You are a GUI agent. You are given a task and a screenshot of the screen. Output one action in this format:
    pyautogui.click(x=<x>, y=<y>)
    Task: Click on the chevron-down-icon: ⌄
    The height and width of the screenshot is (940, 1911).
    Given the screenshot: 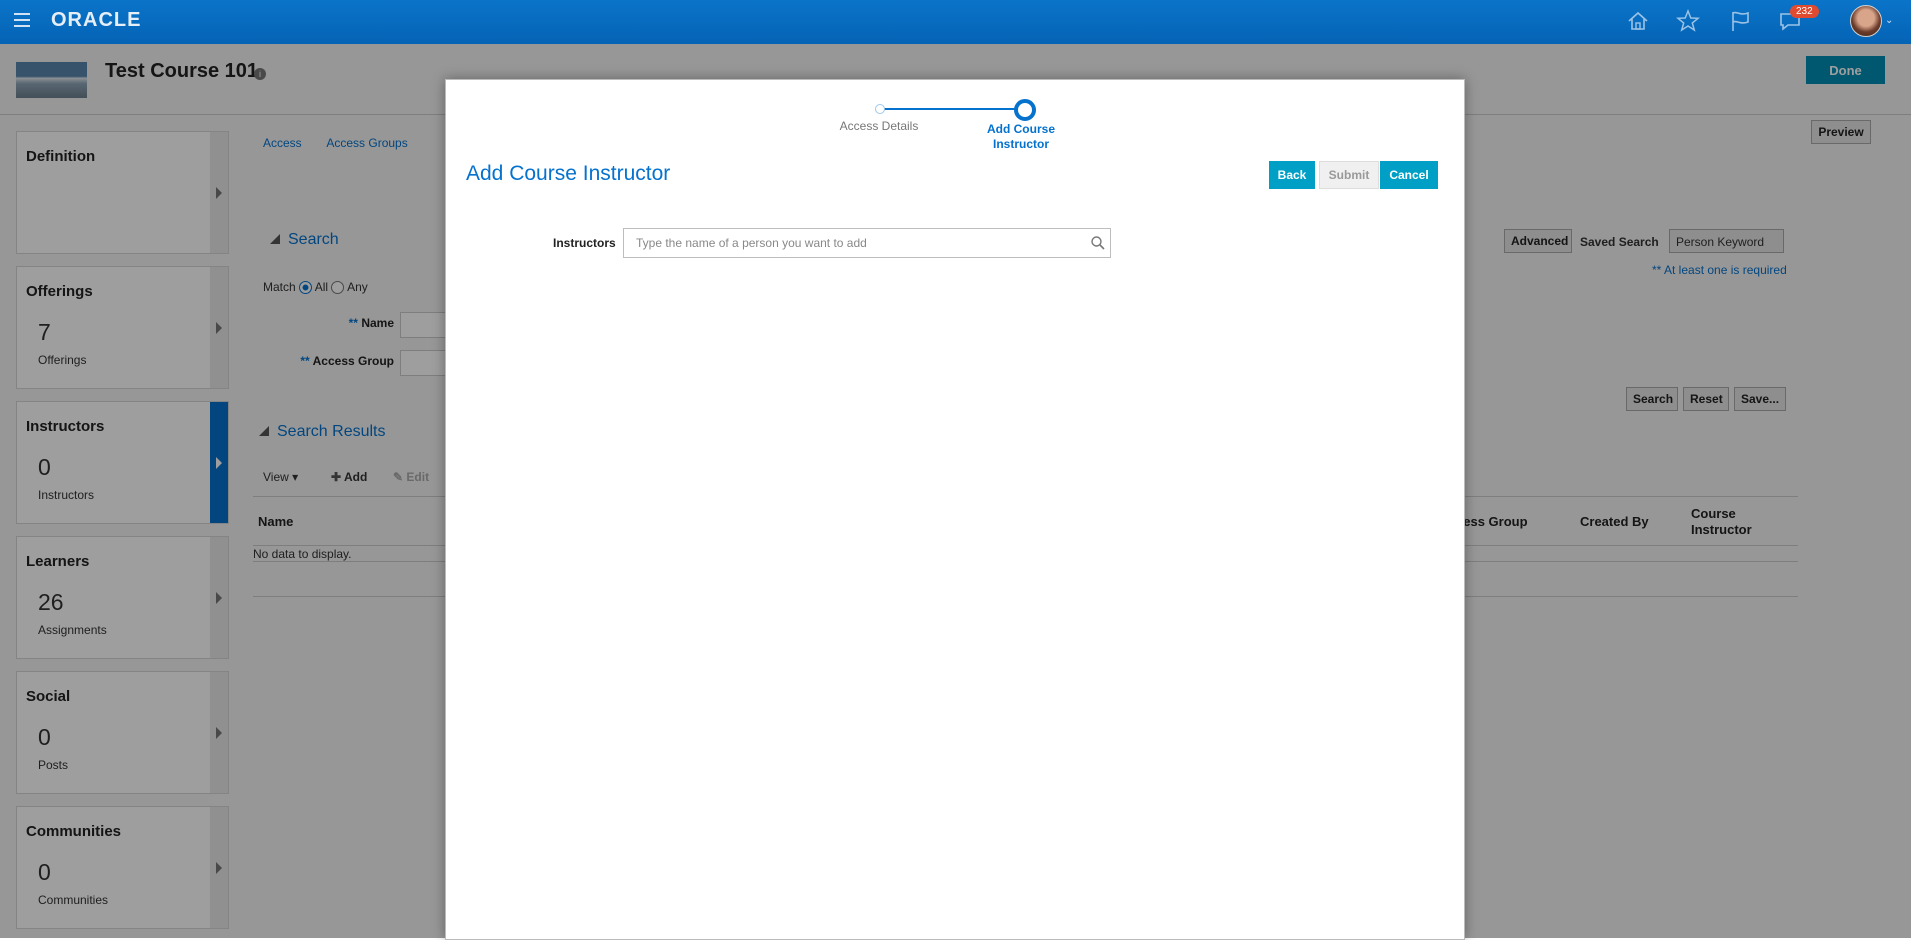 What is the action you would take?
    pyautogui.click(x=1889, y=20)
    